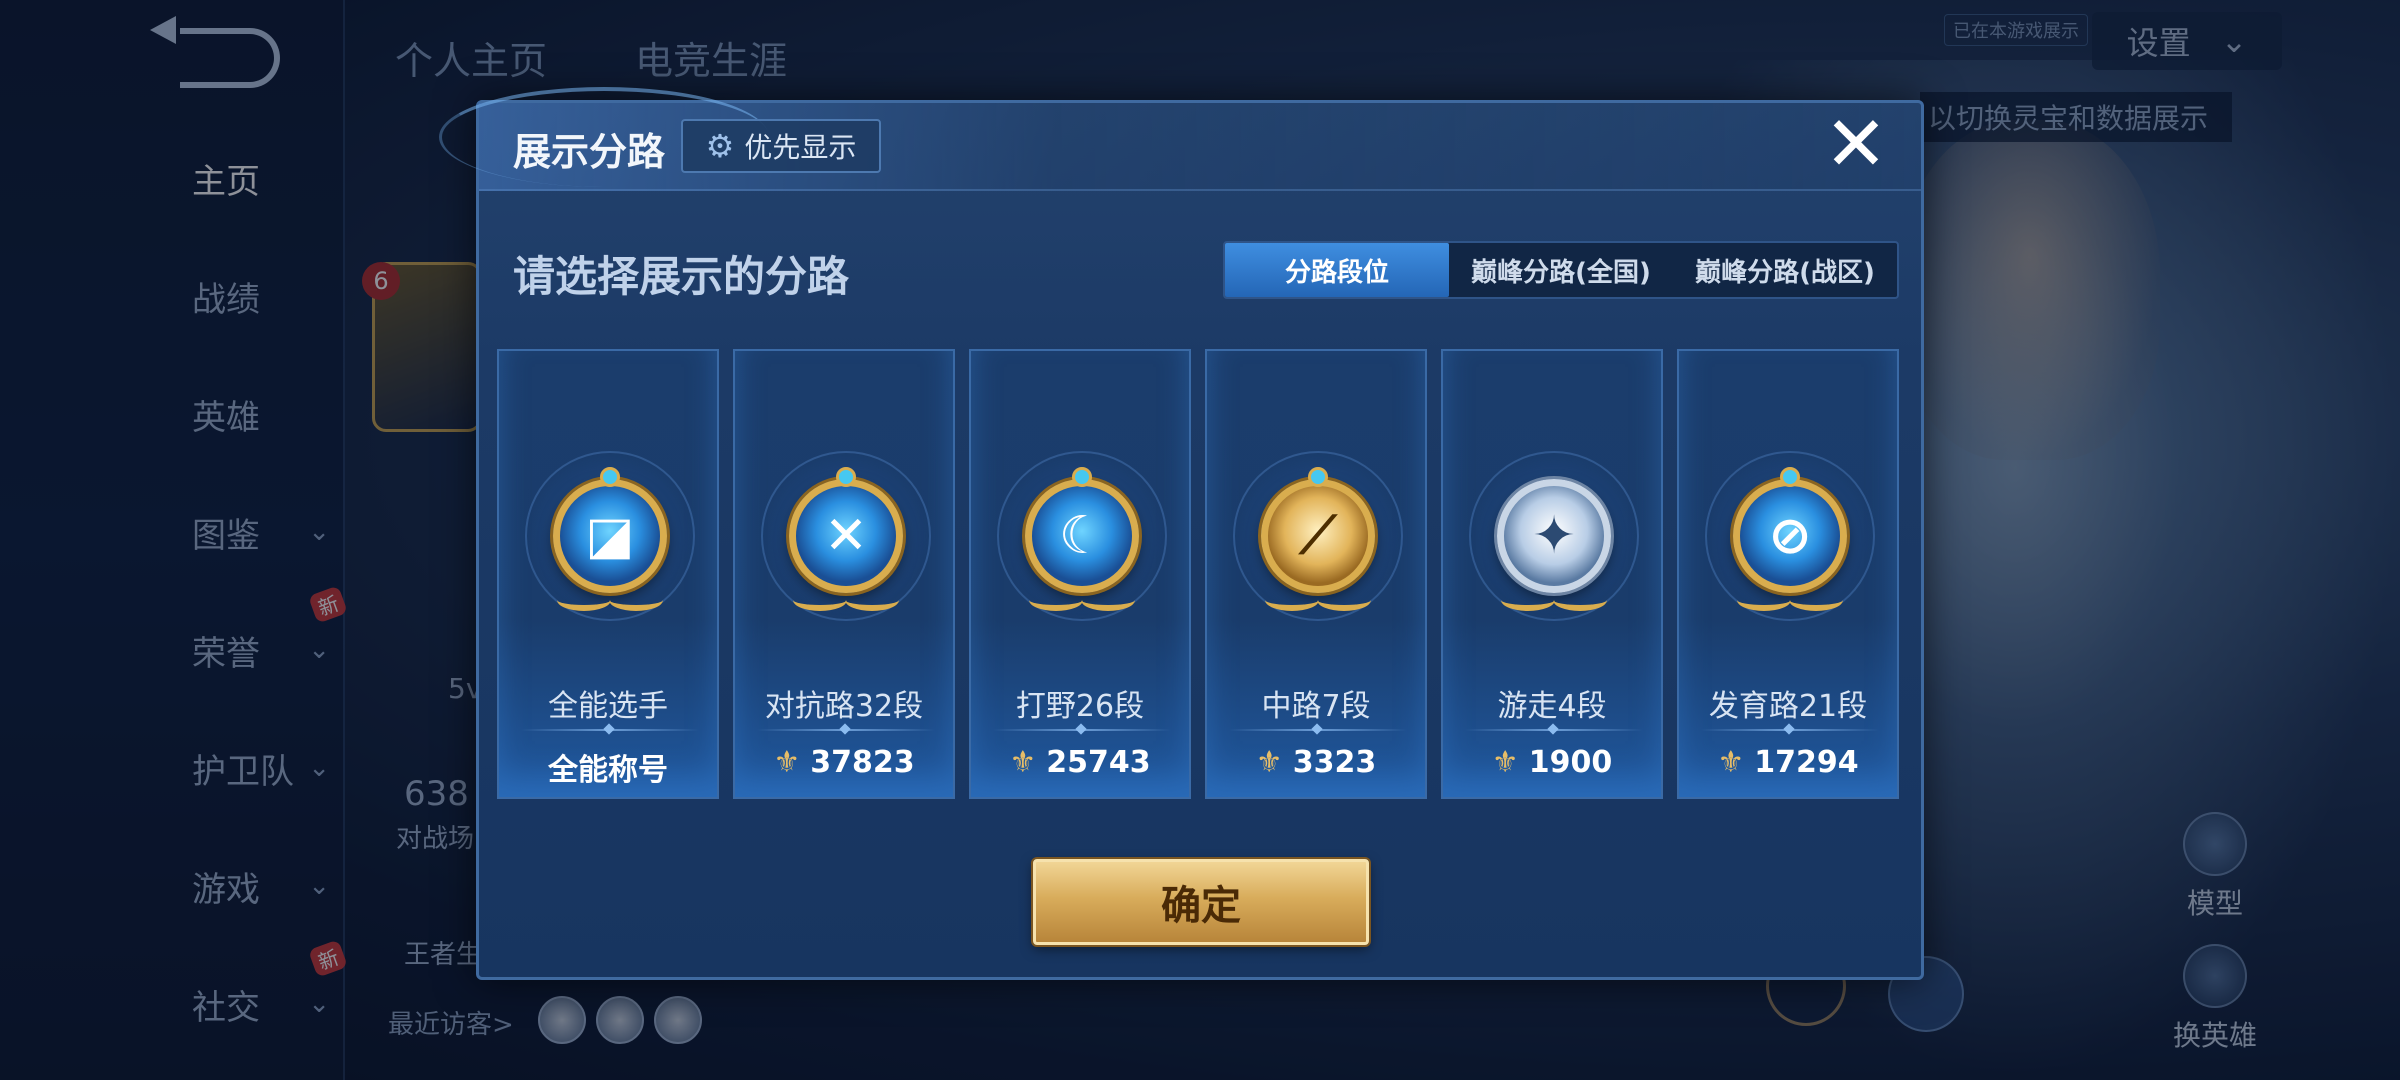  I want to click on lane-card: ◪ 全能选手全能称号, so click(608, 574).